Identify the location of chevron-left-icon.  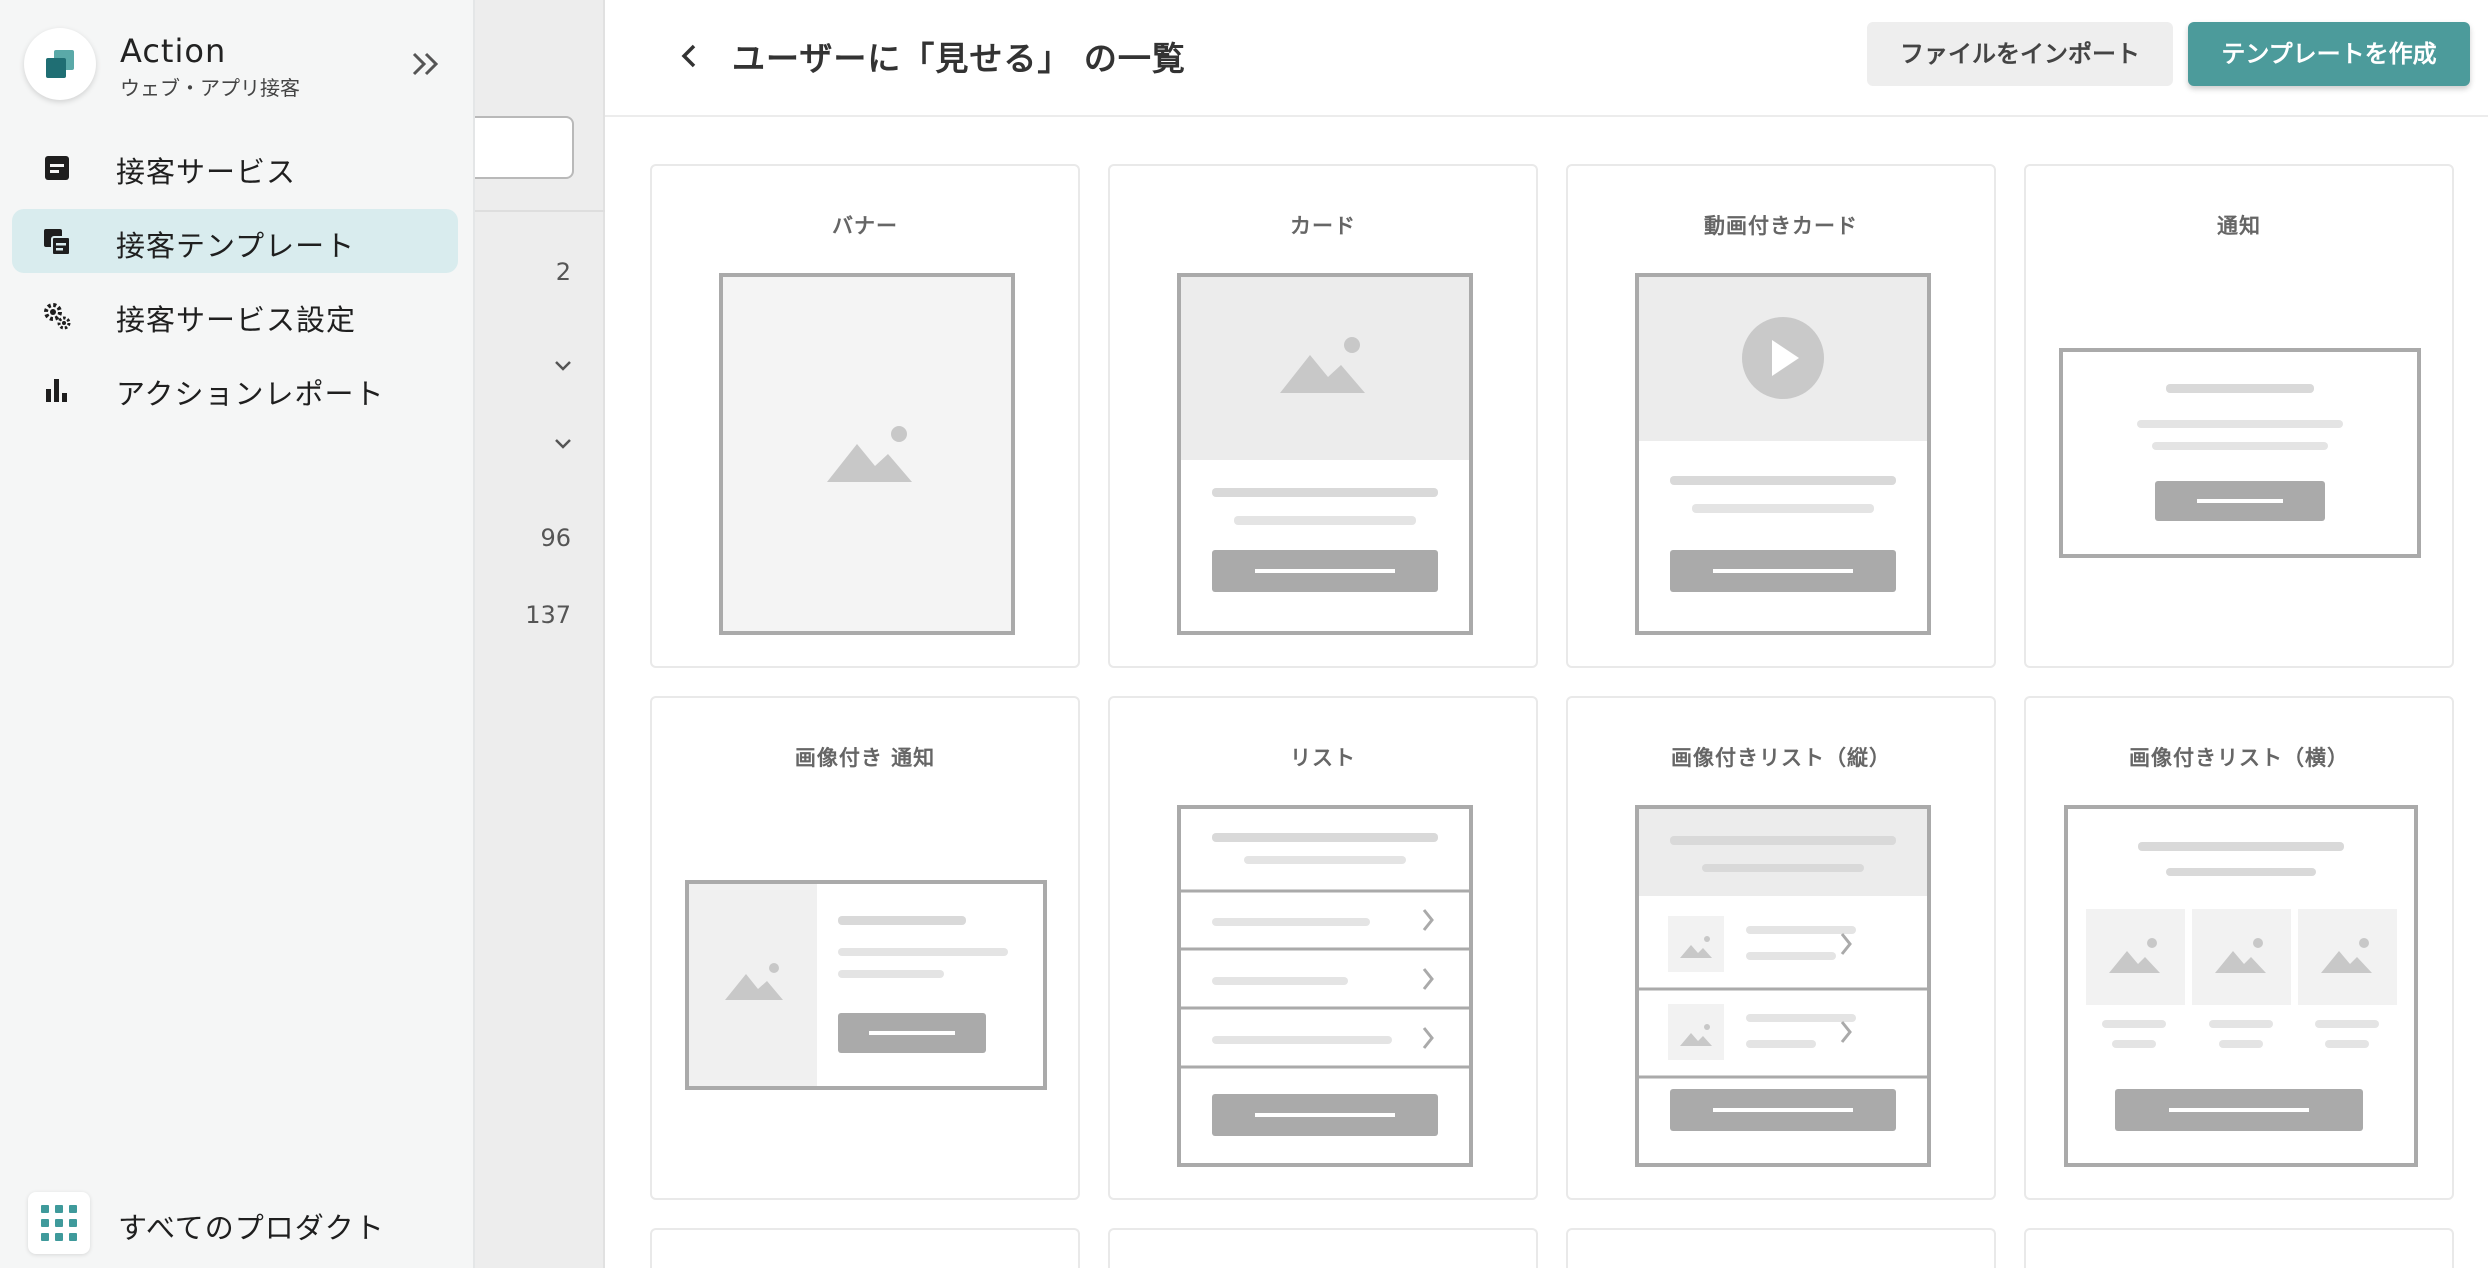
(688, 56).